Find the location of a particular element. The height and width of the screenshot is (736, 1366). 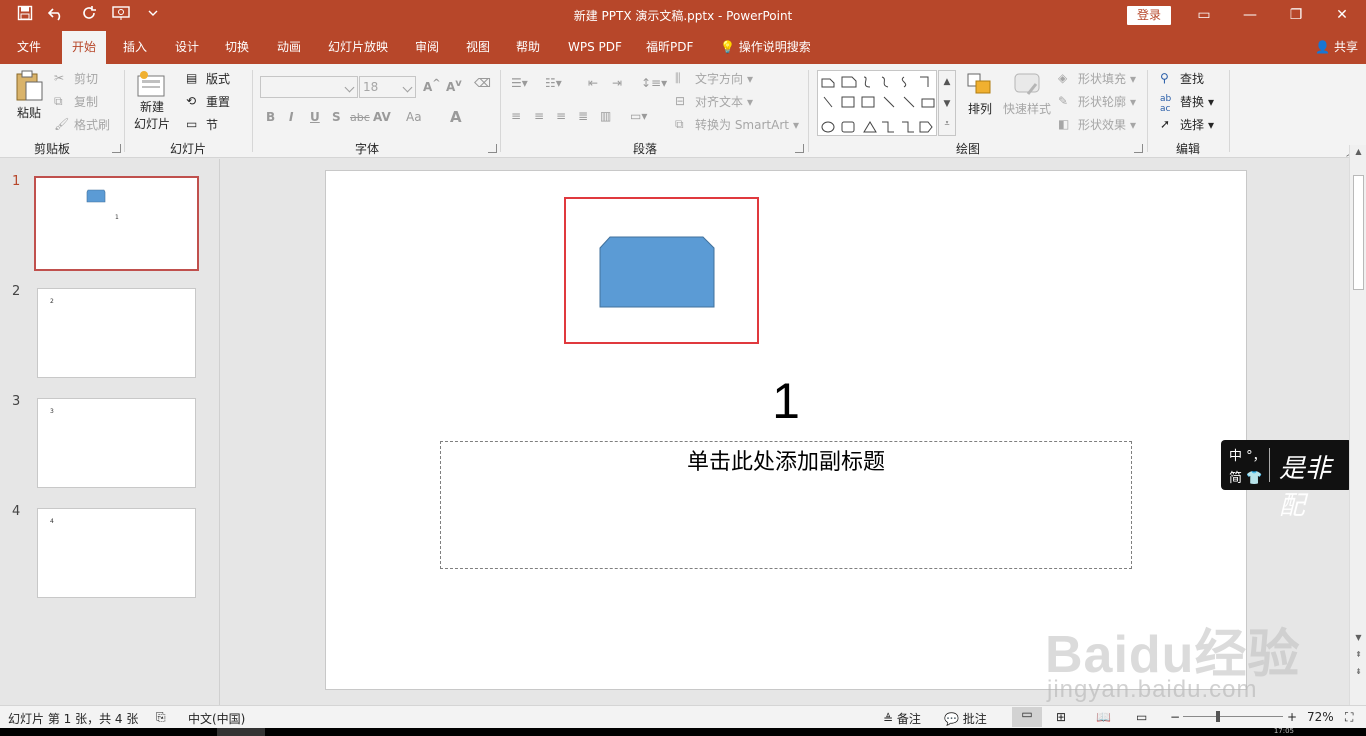

slideshow-button: ▭ is located at coordinates (1141, 717).